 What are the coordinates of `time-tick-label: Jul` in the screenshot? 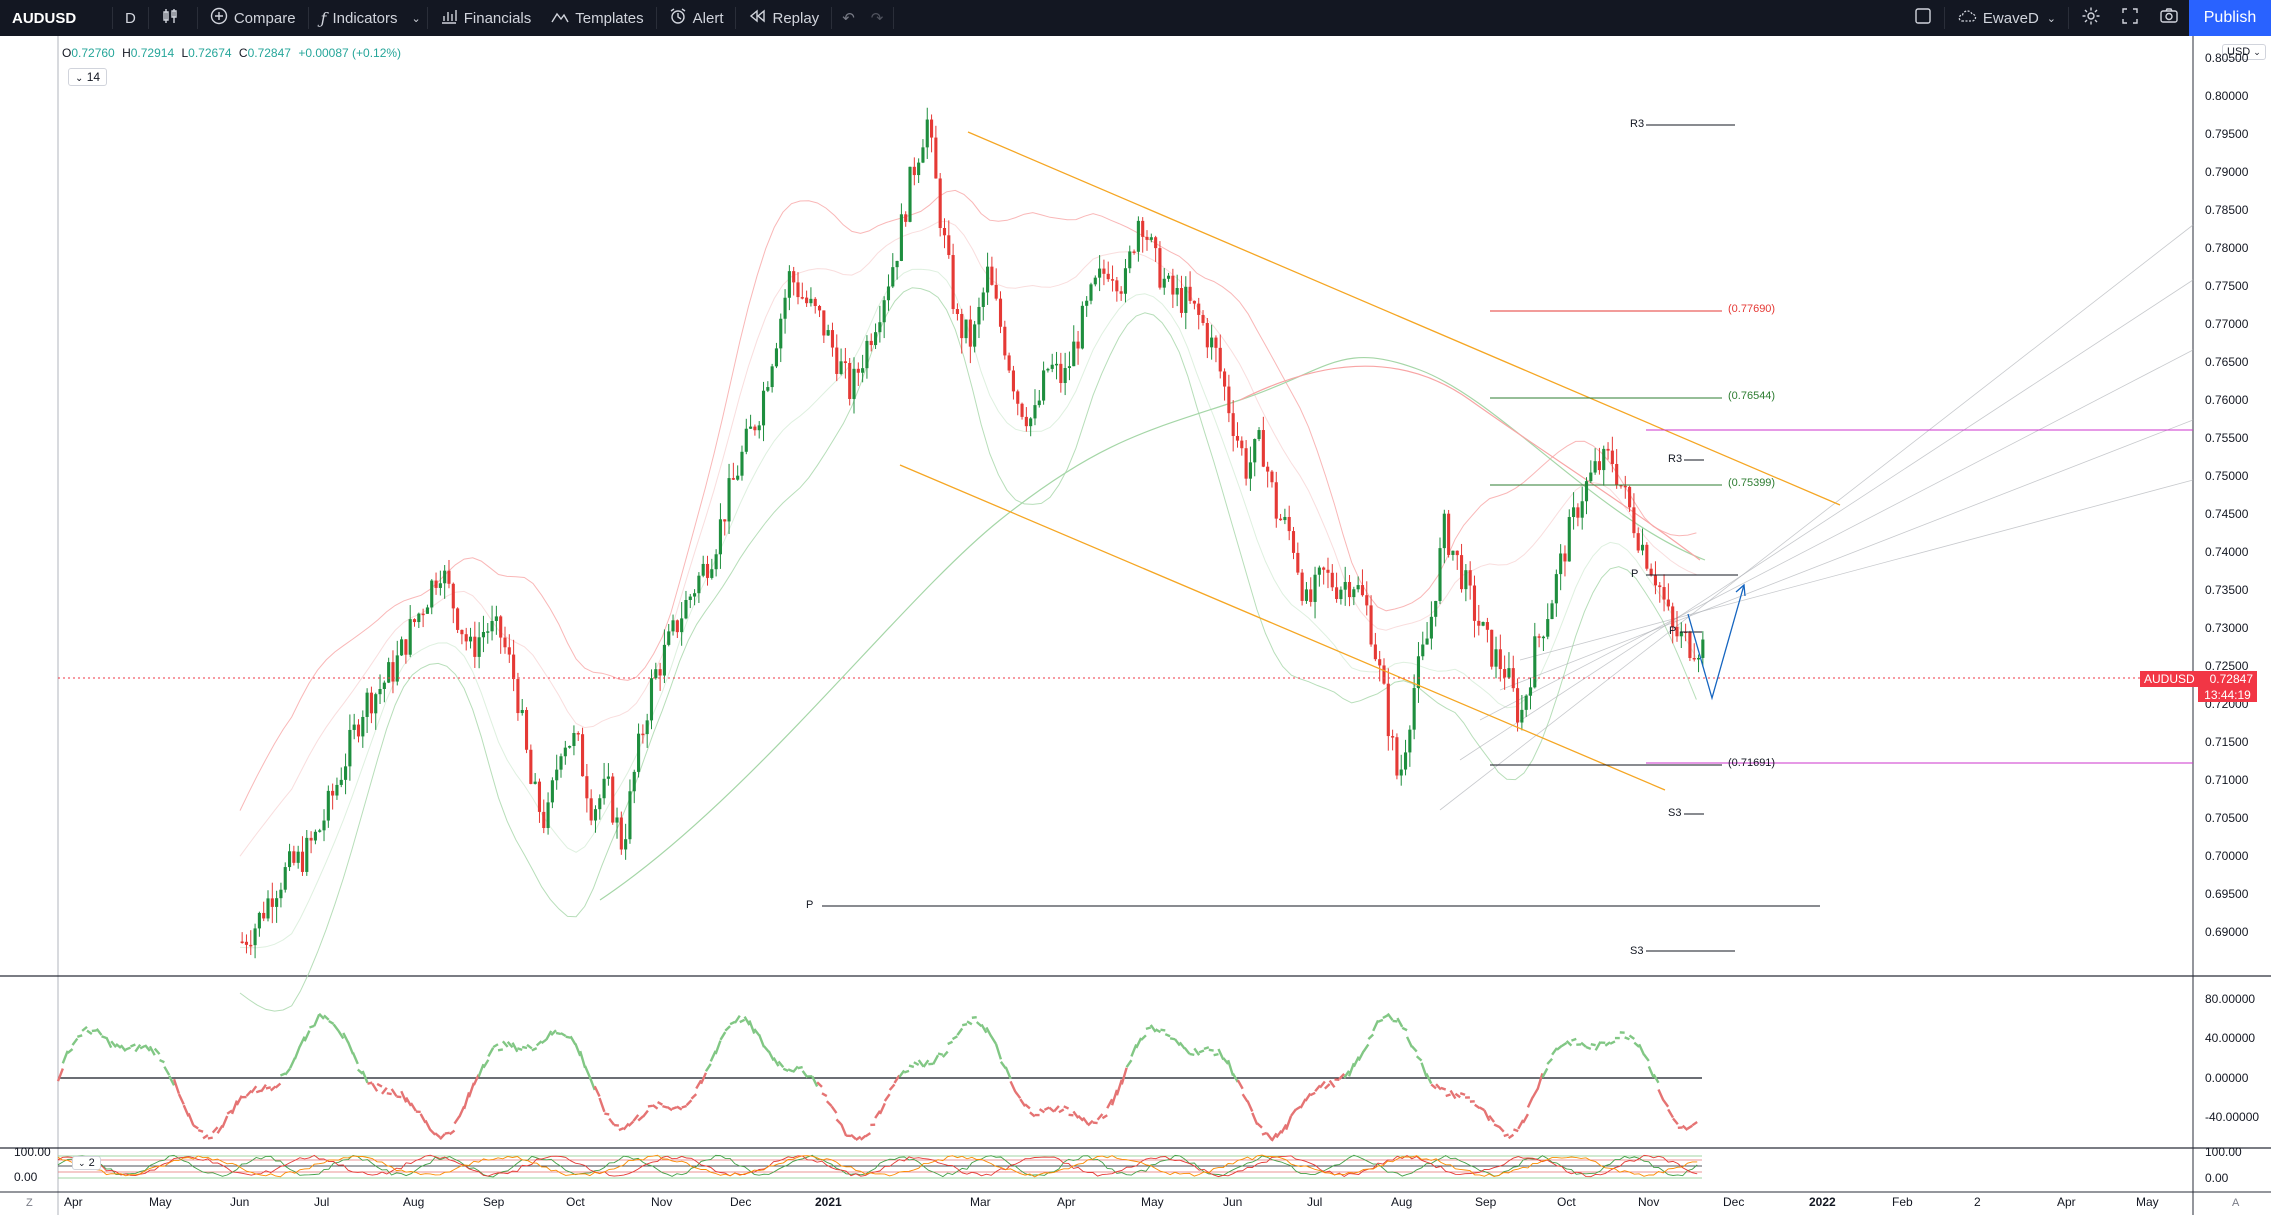 It's located at (322, 1202).